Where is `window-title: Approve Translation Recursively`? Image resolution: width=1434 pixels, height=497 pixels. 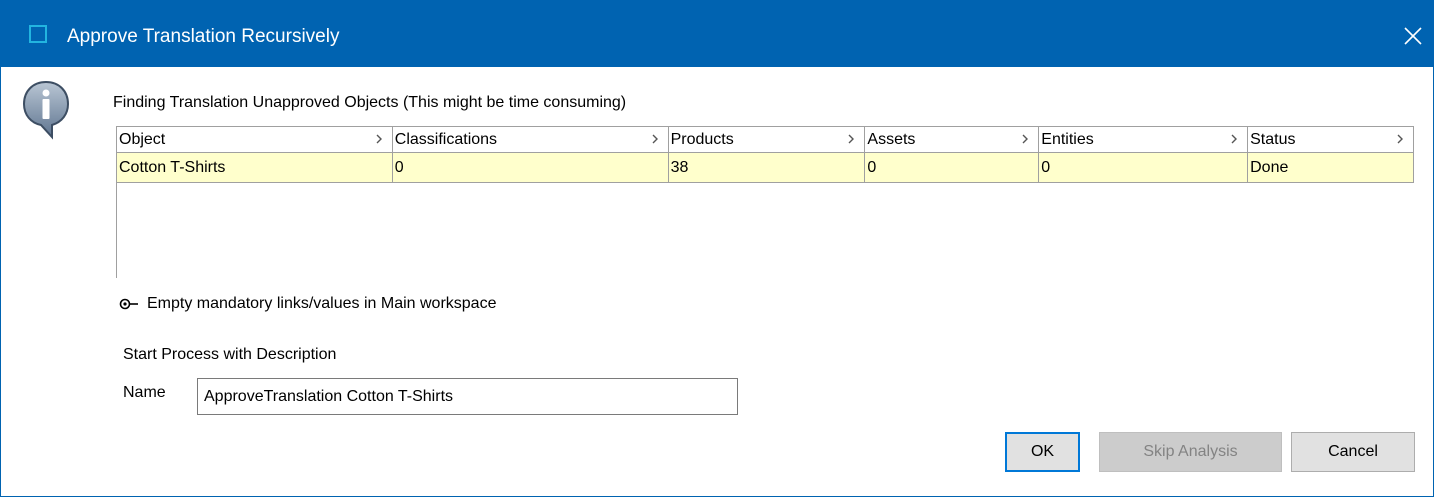 window-title: Approve Translation Recursively is located at coordinates (203, 36).